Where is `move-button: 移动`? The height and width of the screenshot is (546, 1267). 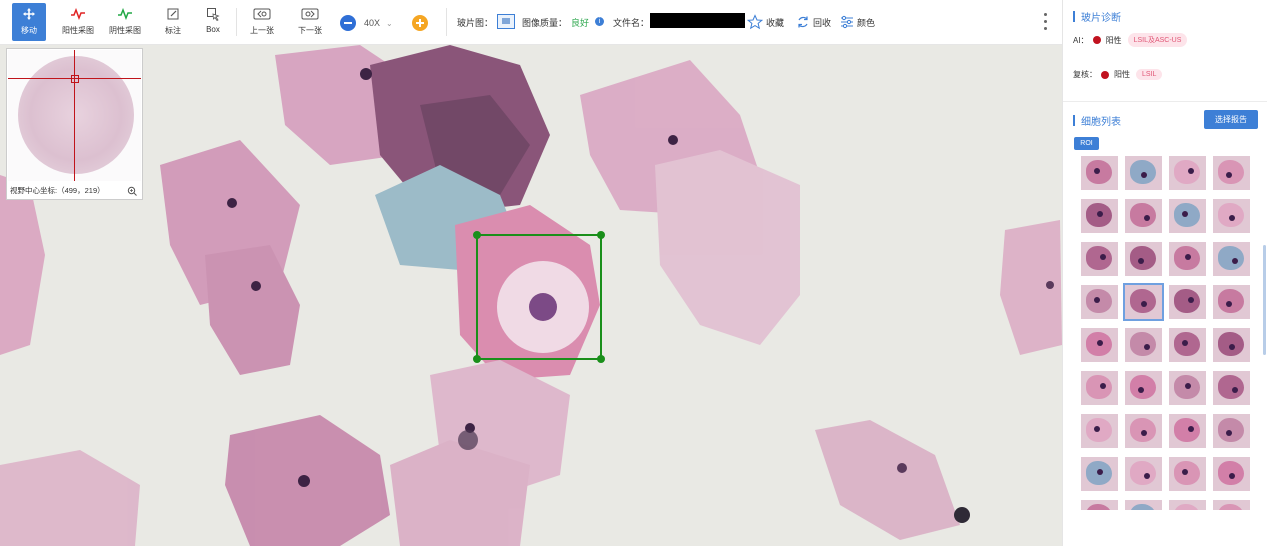
move-button: 移动 is located at coordinates (29, 22).